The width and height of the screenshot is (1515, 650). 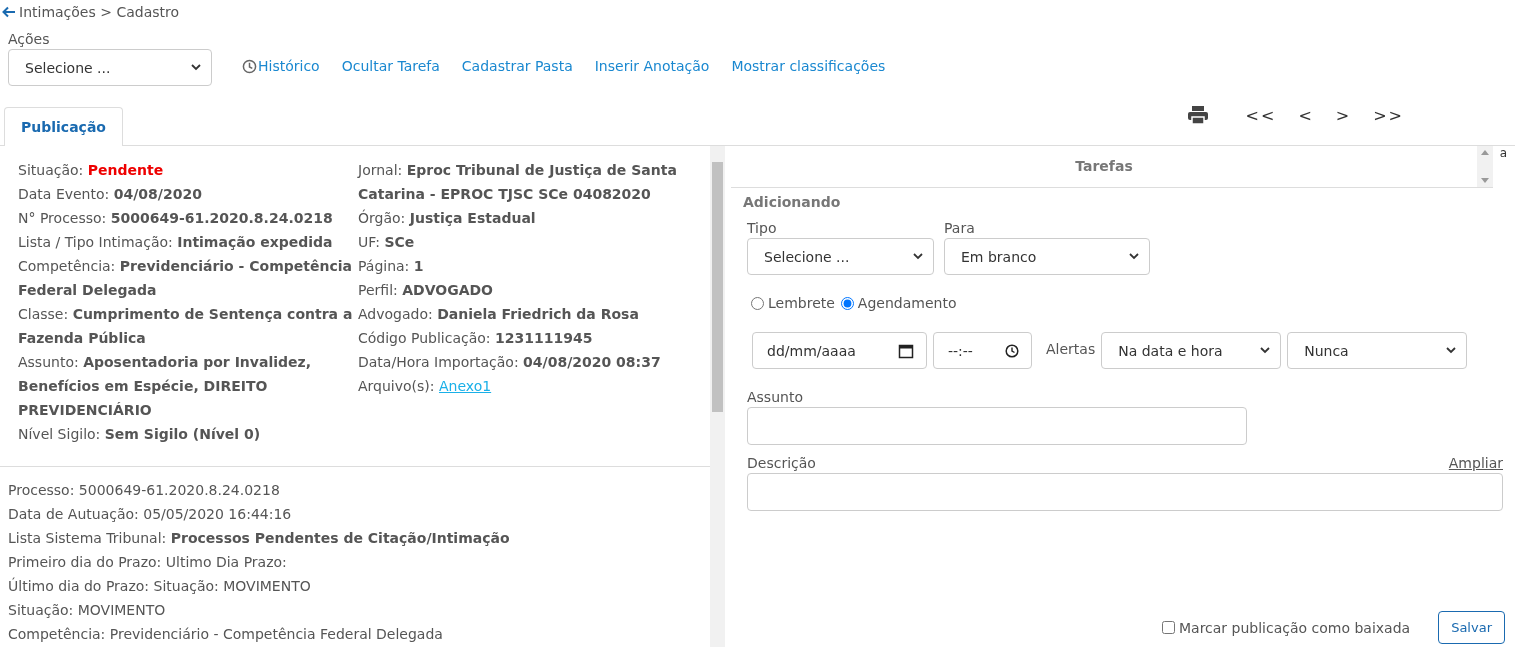 What do you see at coordinates (188, 170) in the screenshot?
I see `publication-field: Situação: Pendente` at bounding box center [188, 170].